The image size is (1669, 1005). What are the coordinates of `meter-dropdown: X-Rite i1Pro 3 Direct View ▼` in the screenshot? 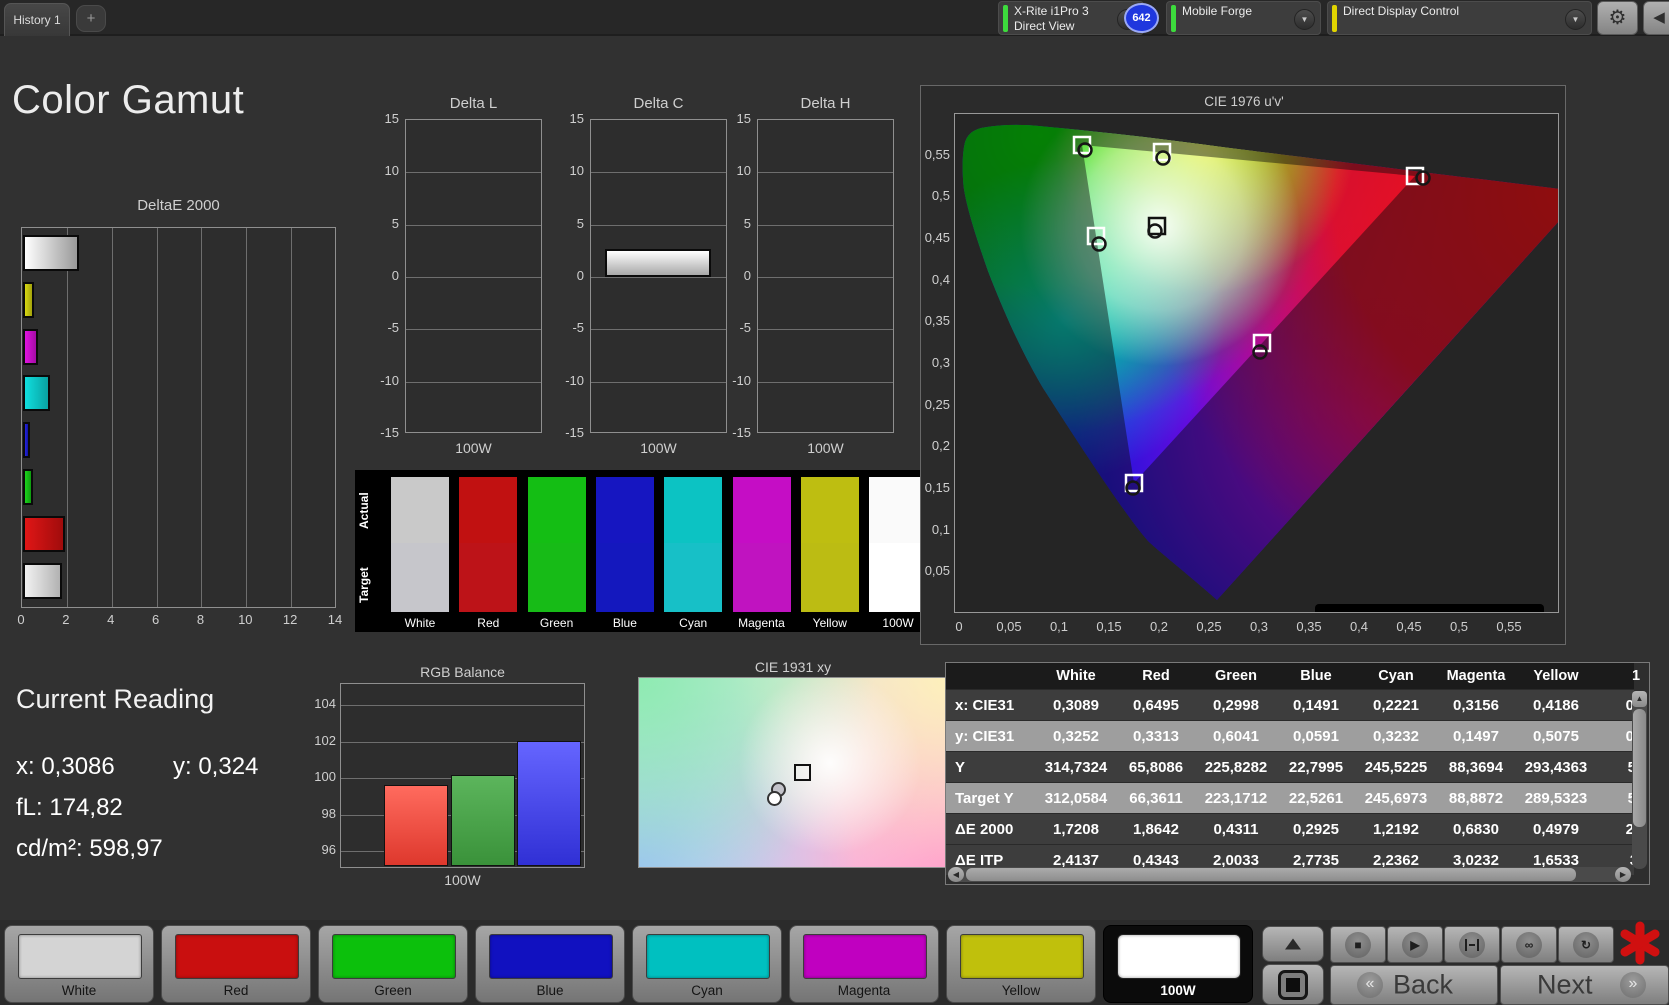 It's located at (1071, 18).